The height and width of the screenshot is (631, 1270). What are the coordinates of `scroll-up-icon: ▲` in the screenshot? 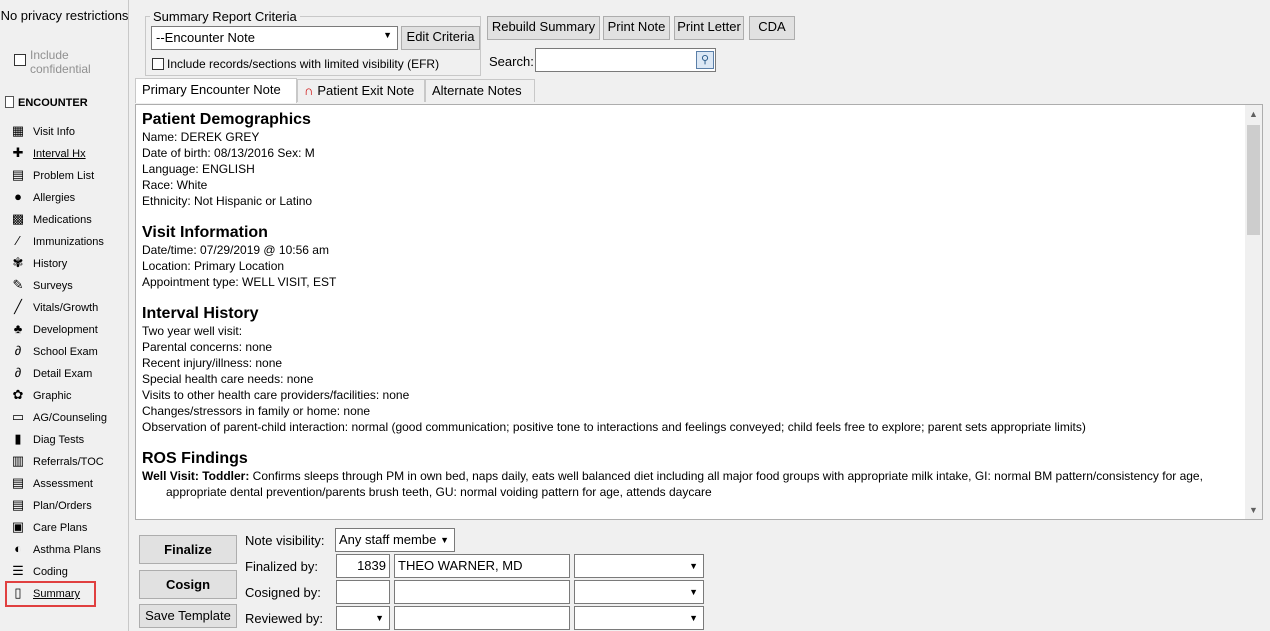 It's located at (1253, 114).